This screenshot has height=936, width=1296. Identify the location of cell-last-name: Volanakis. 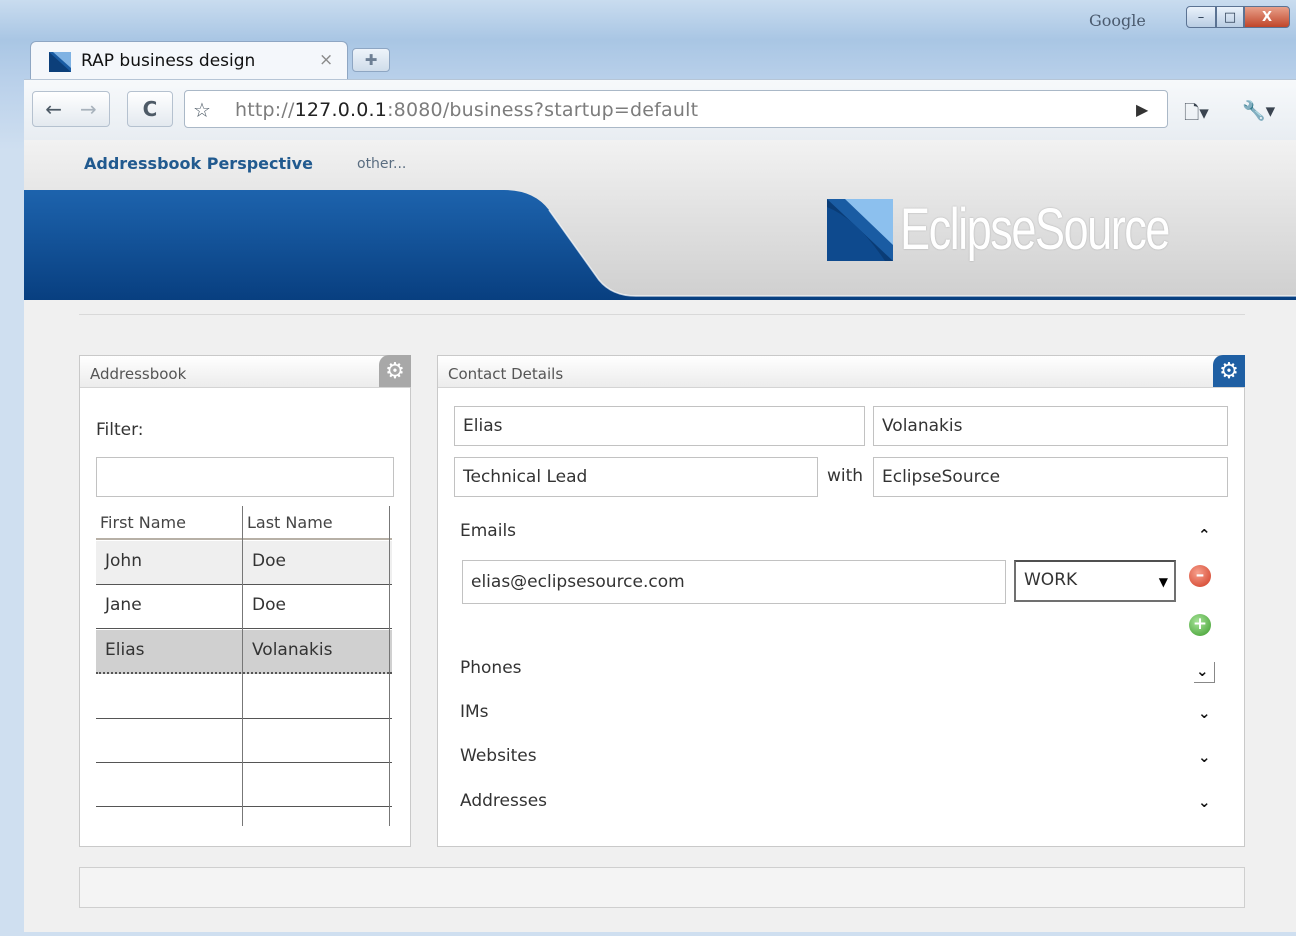
(292, 650).